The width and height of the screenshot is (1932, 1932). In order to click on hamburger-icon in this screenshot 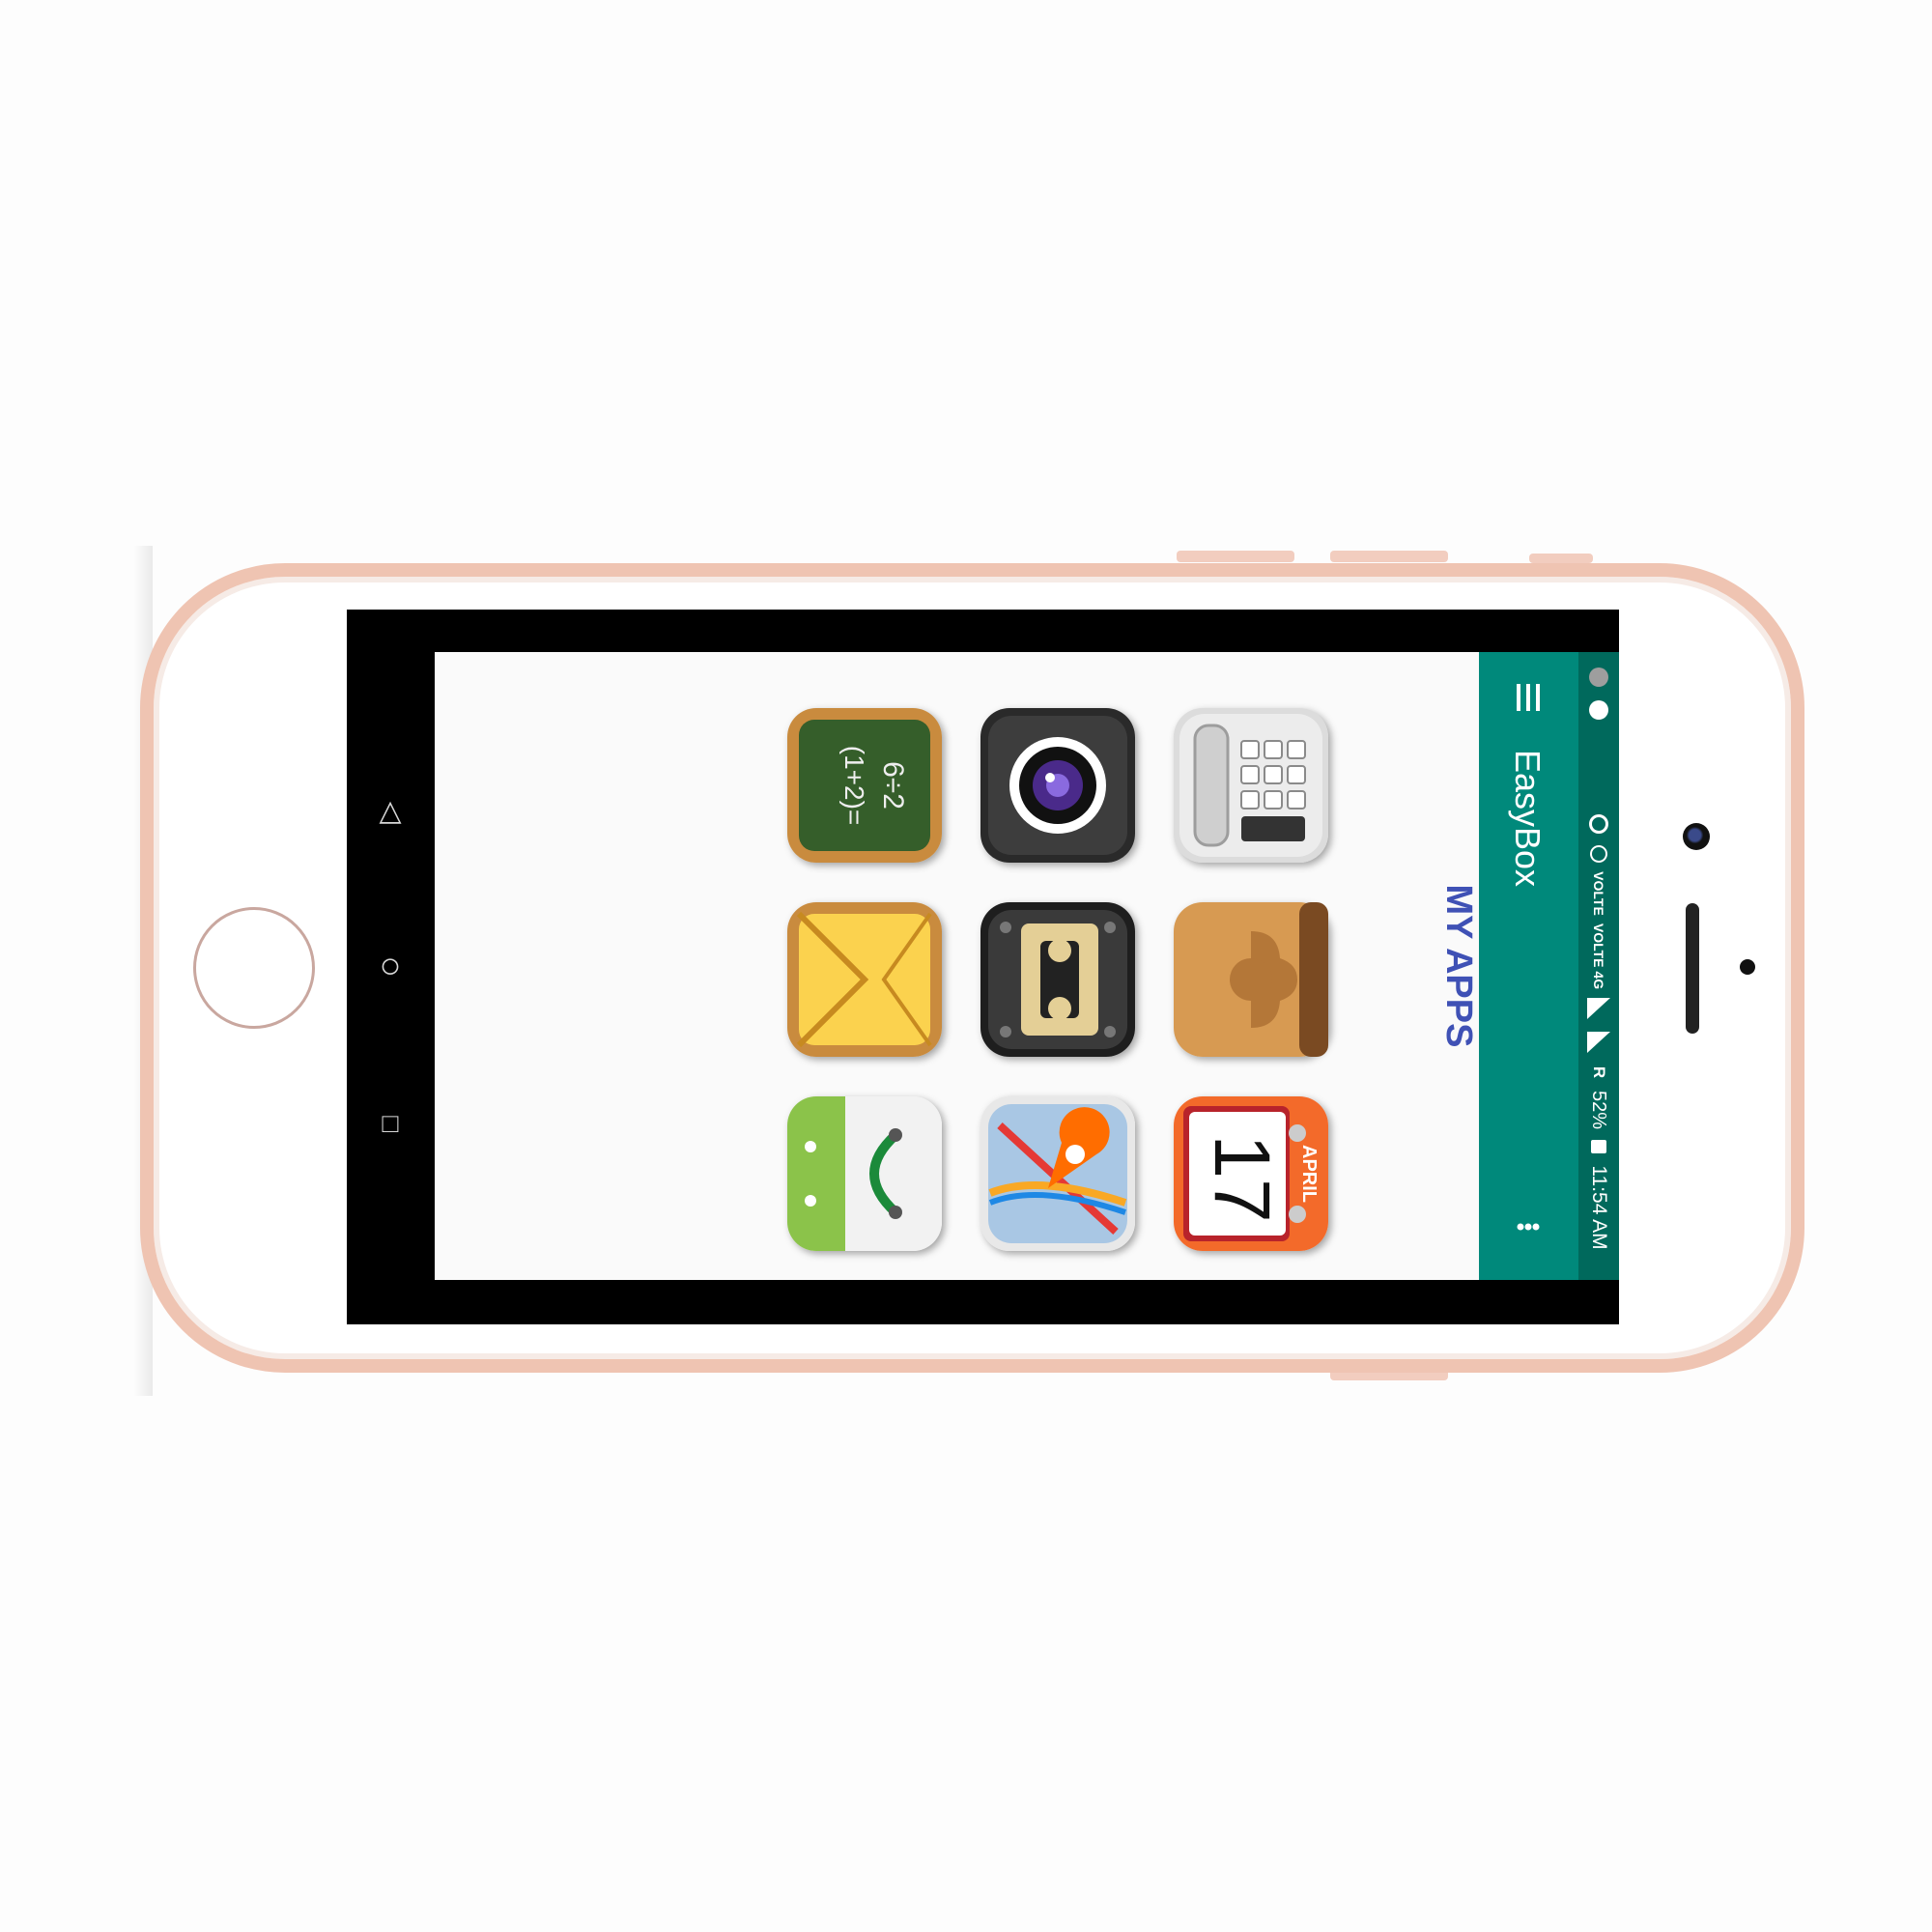, I will do `click(1528, 697)`.